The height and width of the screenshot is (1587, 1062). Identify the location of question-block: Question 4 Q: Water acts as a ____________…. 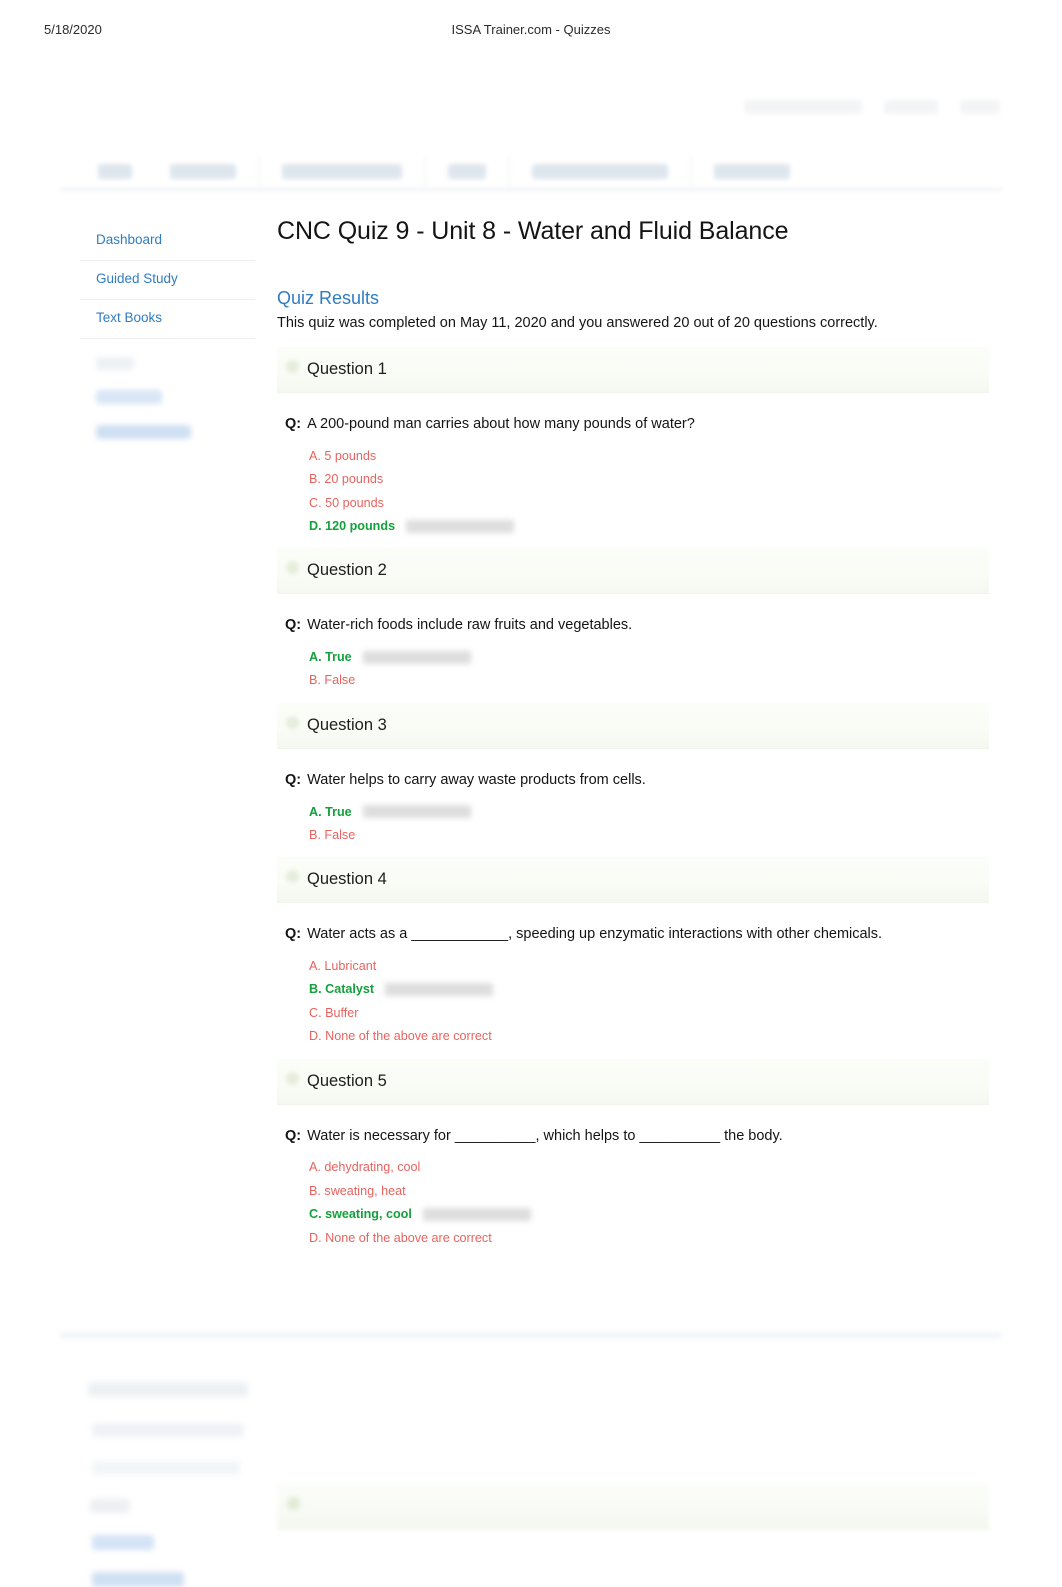
(633, 957).